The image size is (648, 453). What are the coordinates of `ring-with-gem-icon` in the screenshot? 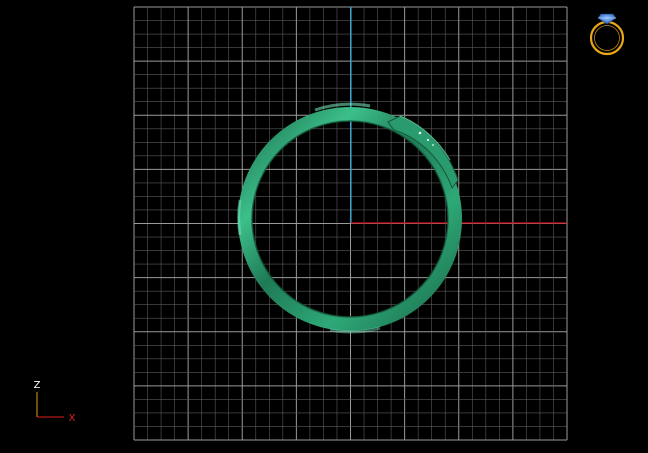 It's located at (607, 34).